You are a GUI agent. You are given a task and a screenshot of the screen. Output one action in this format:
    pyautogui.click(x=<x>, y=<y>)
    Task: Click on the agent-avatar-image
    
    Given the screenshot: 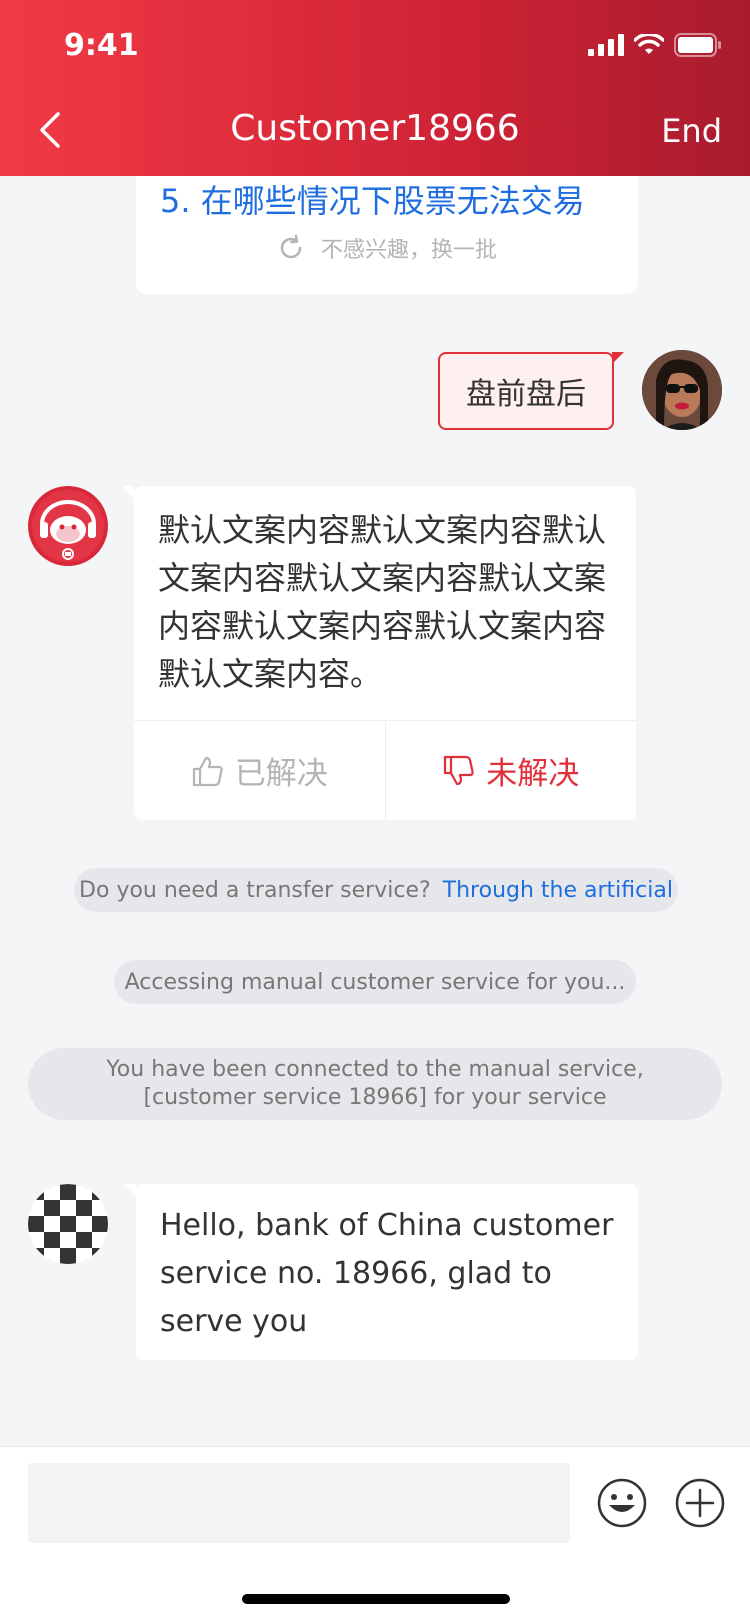 What is the action you would take?
    pyautogui.click(x=68, y=1224)
    